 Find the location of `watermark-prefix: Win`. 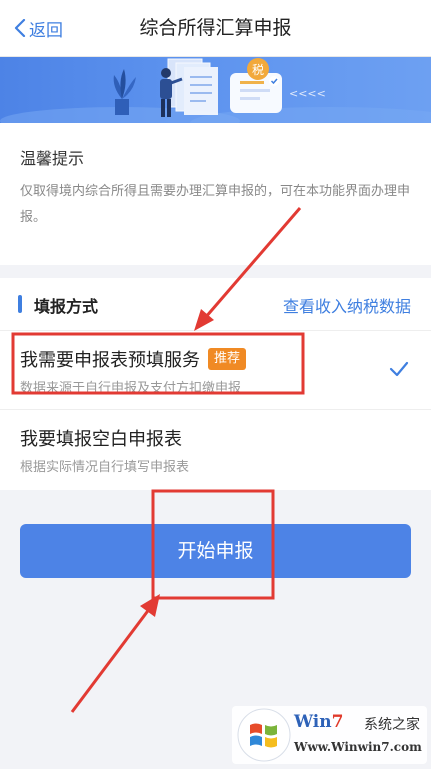

watermark-prefix: Win is located at coordinates (313, 722).